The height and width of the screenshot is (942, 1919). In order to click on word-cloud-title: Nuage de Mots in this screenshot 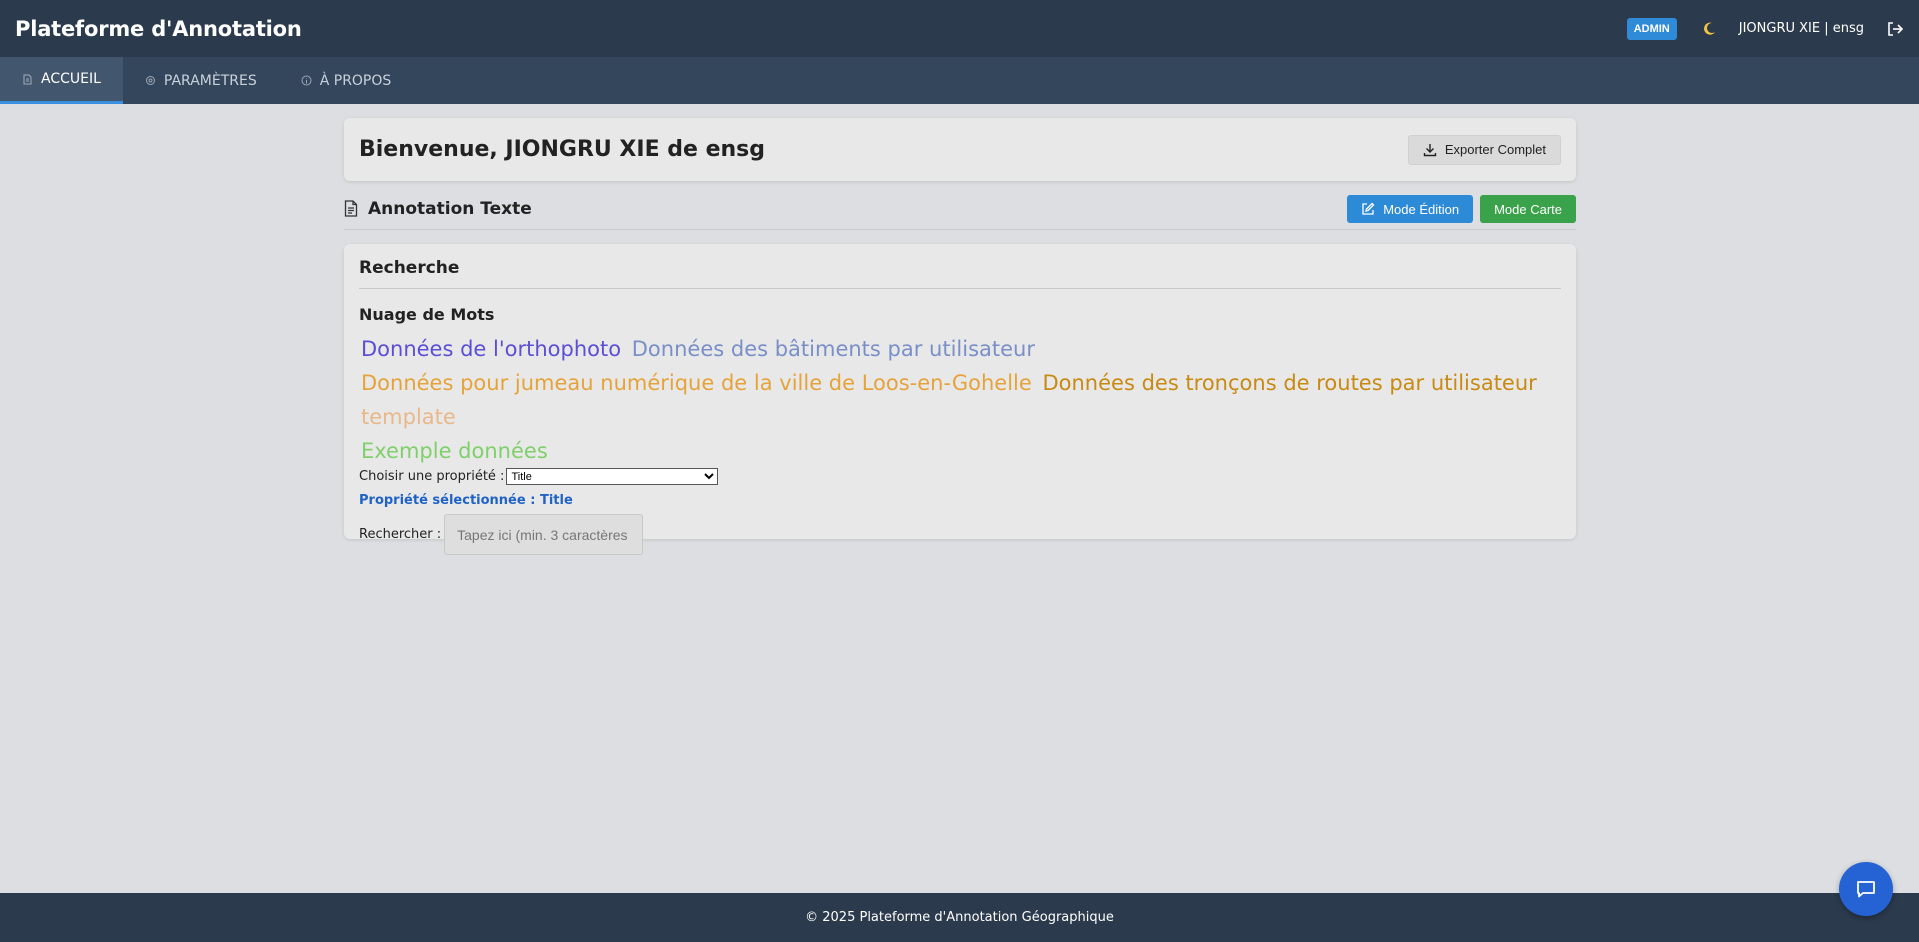, I will do `click(427, 314)`.